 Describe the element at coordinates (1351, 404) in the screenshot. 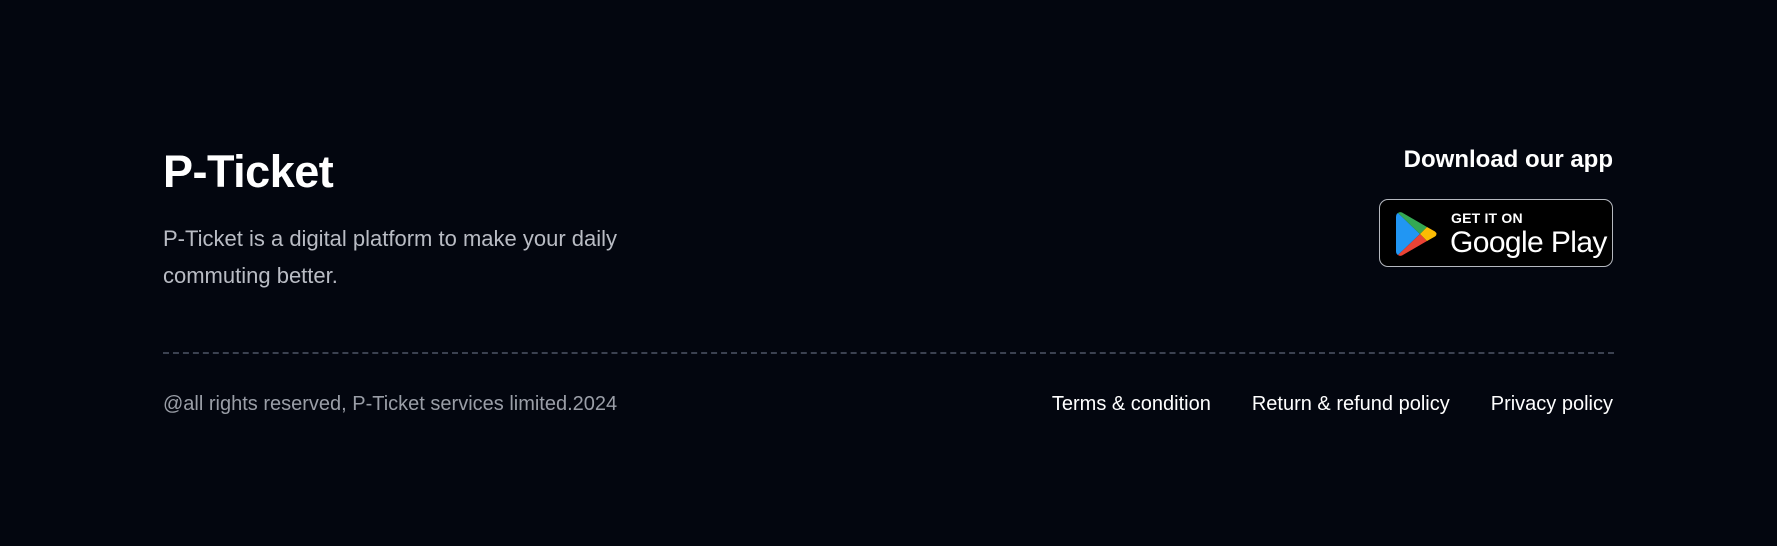

I see `refund-policy-link: Return & refund policy` at that location.